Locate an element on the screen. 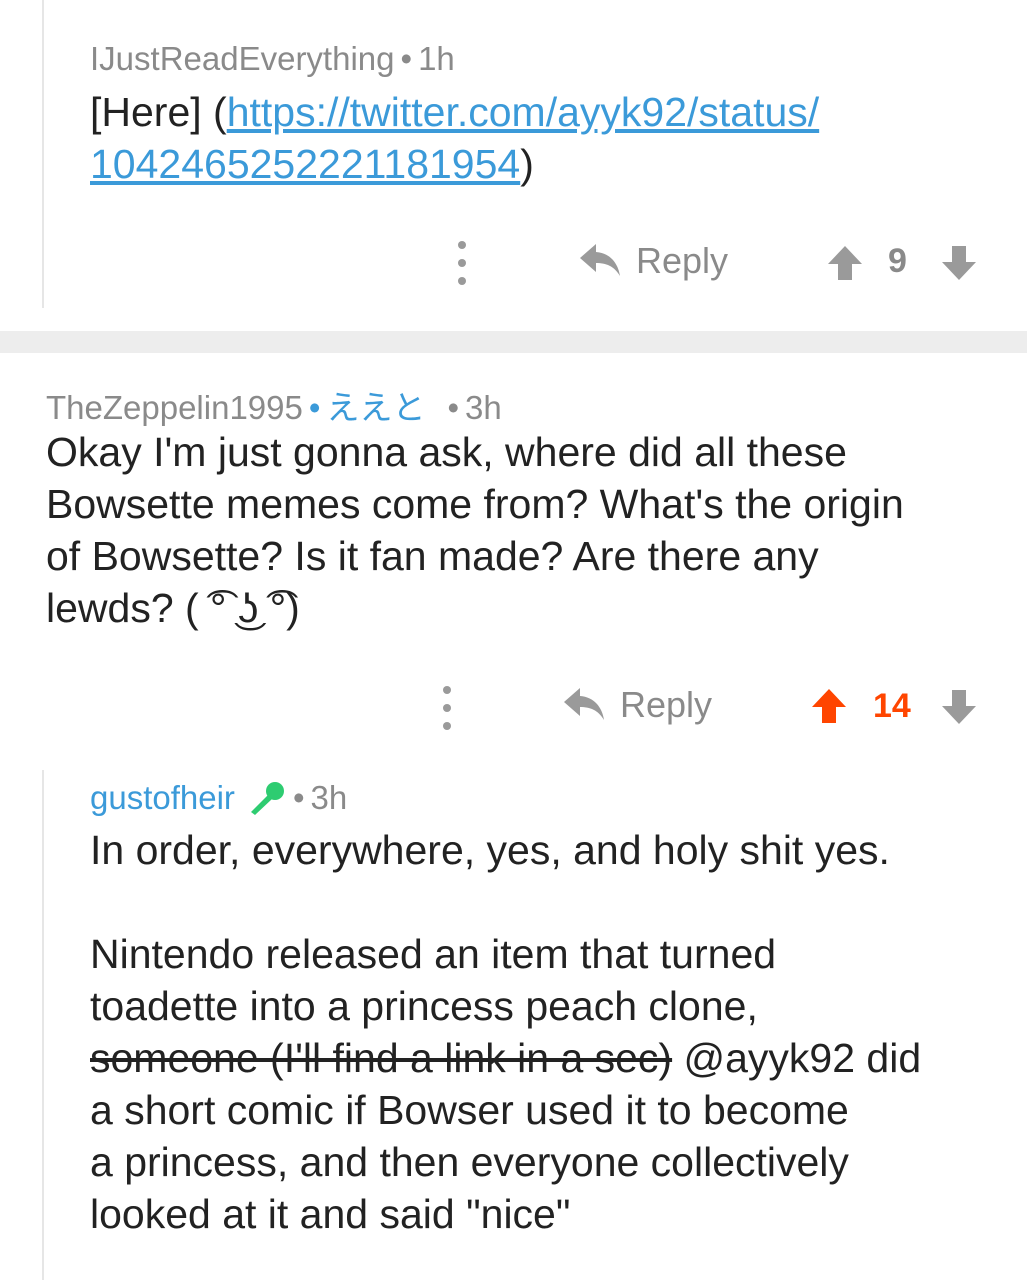 This screenshot has width=1027, height=1280. score: 14 is located at coordinates (892, 706).